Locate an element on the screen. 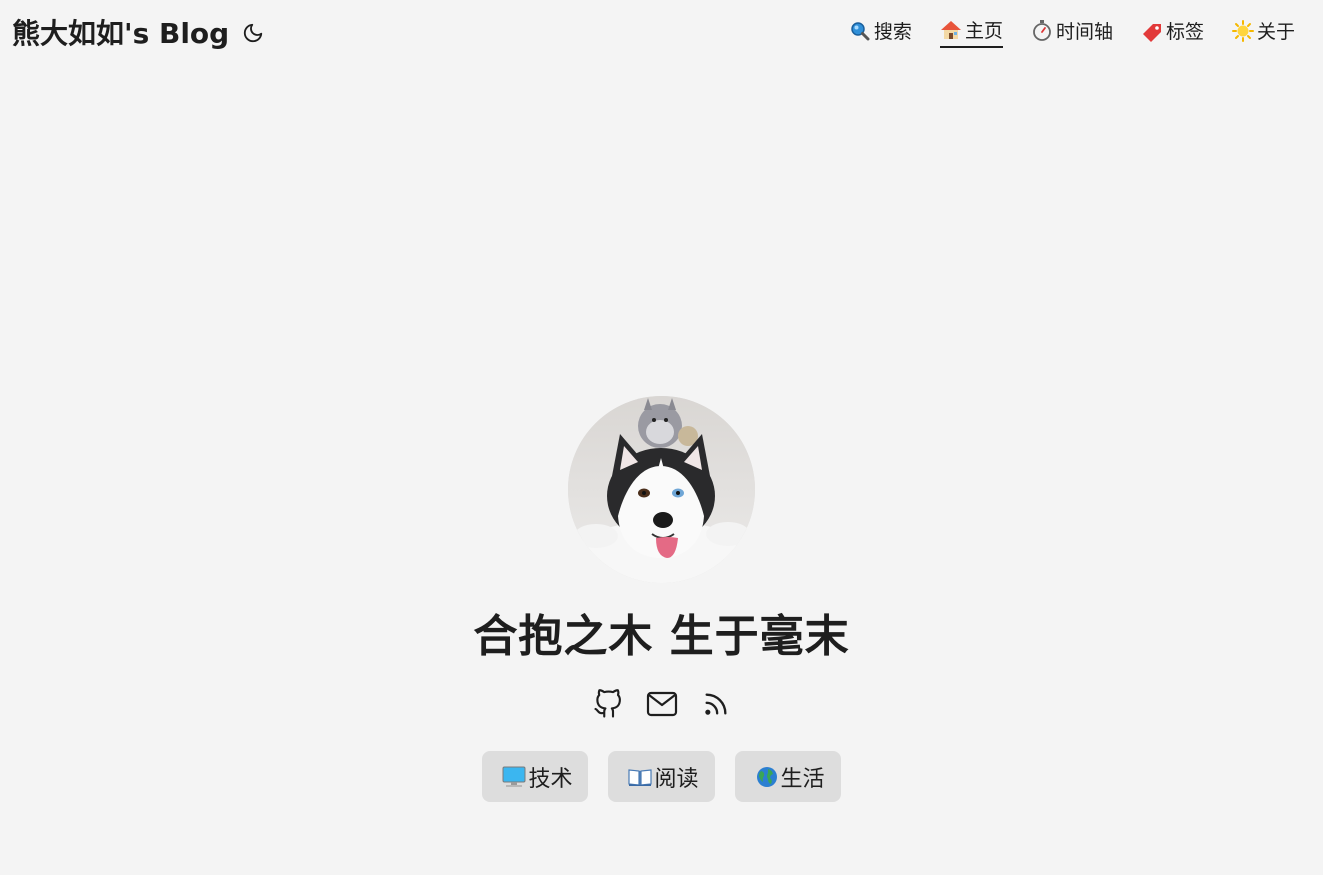 This screenshot has height=875, width=1323. github-icon is located at coordinates (608, 704).